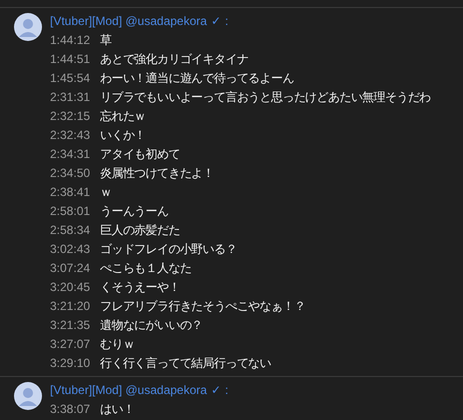 The width and height of the screenshot is (463, 420). Describe the element at coordinates (71, 59) in the screenshot. I see `timestamp: 1:44:51` at that location.